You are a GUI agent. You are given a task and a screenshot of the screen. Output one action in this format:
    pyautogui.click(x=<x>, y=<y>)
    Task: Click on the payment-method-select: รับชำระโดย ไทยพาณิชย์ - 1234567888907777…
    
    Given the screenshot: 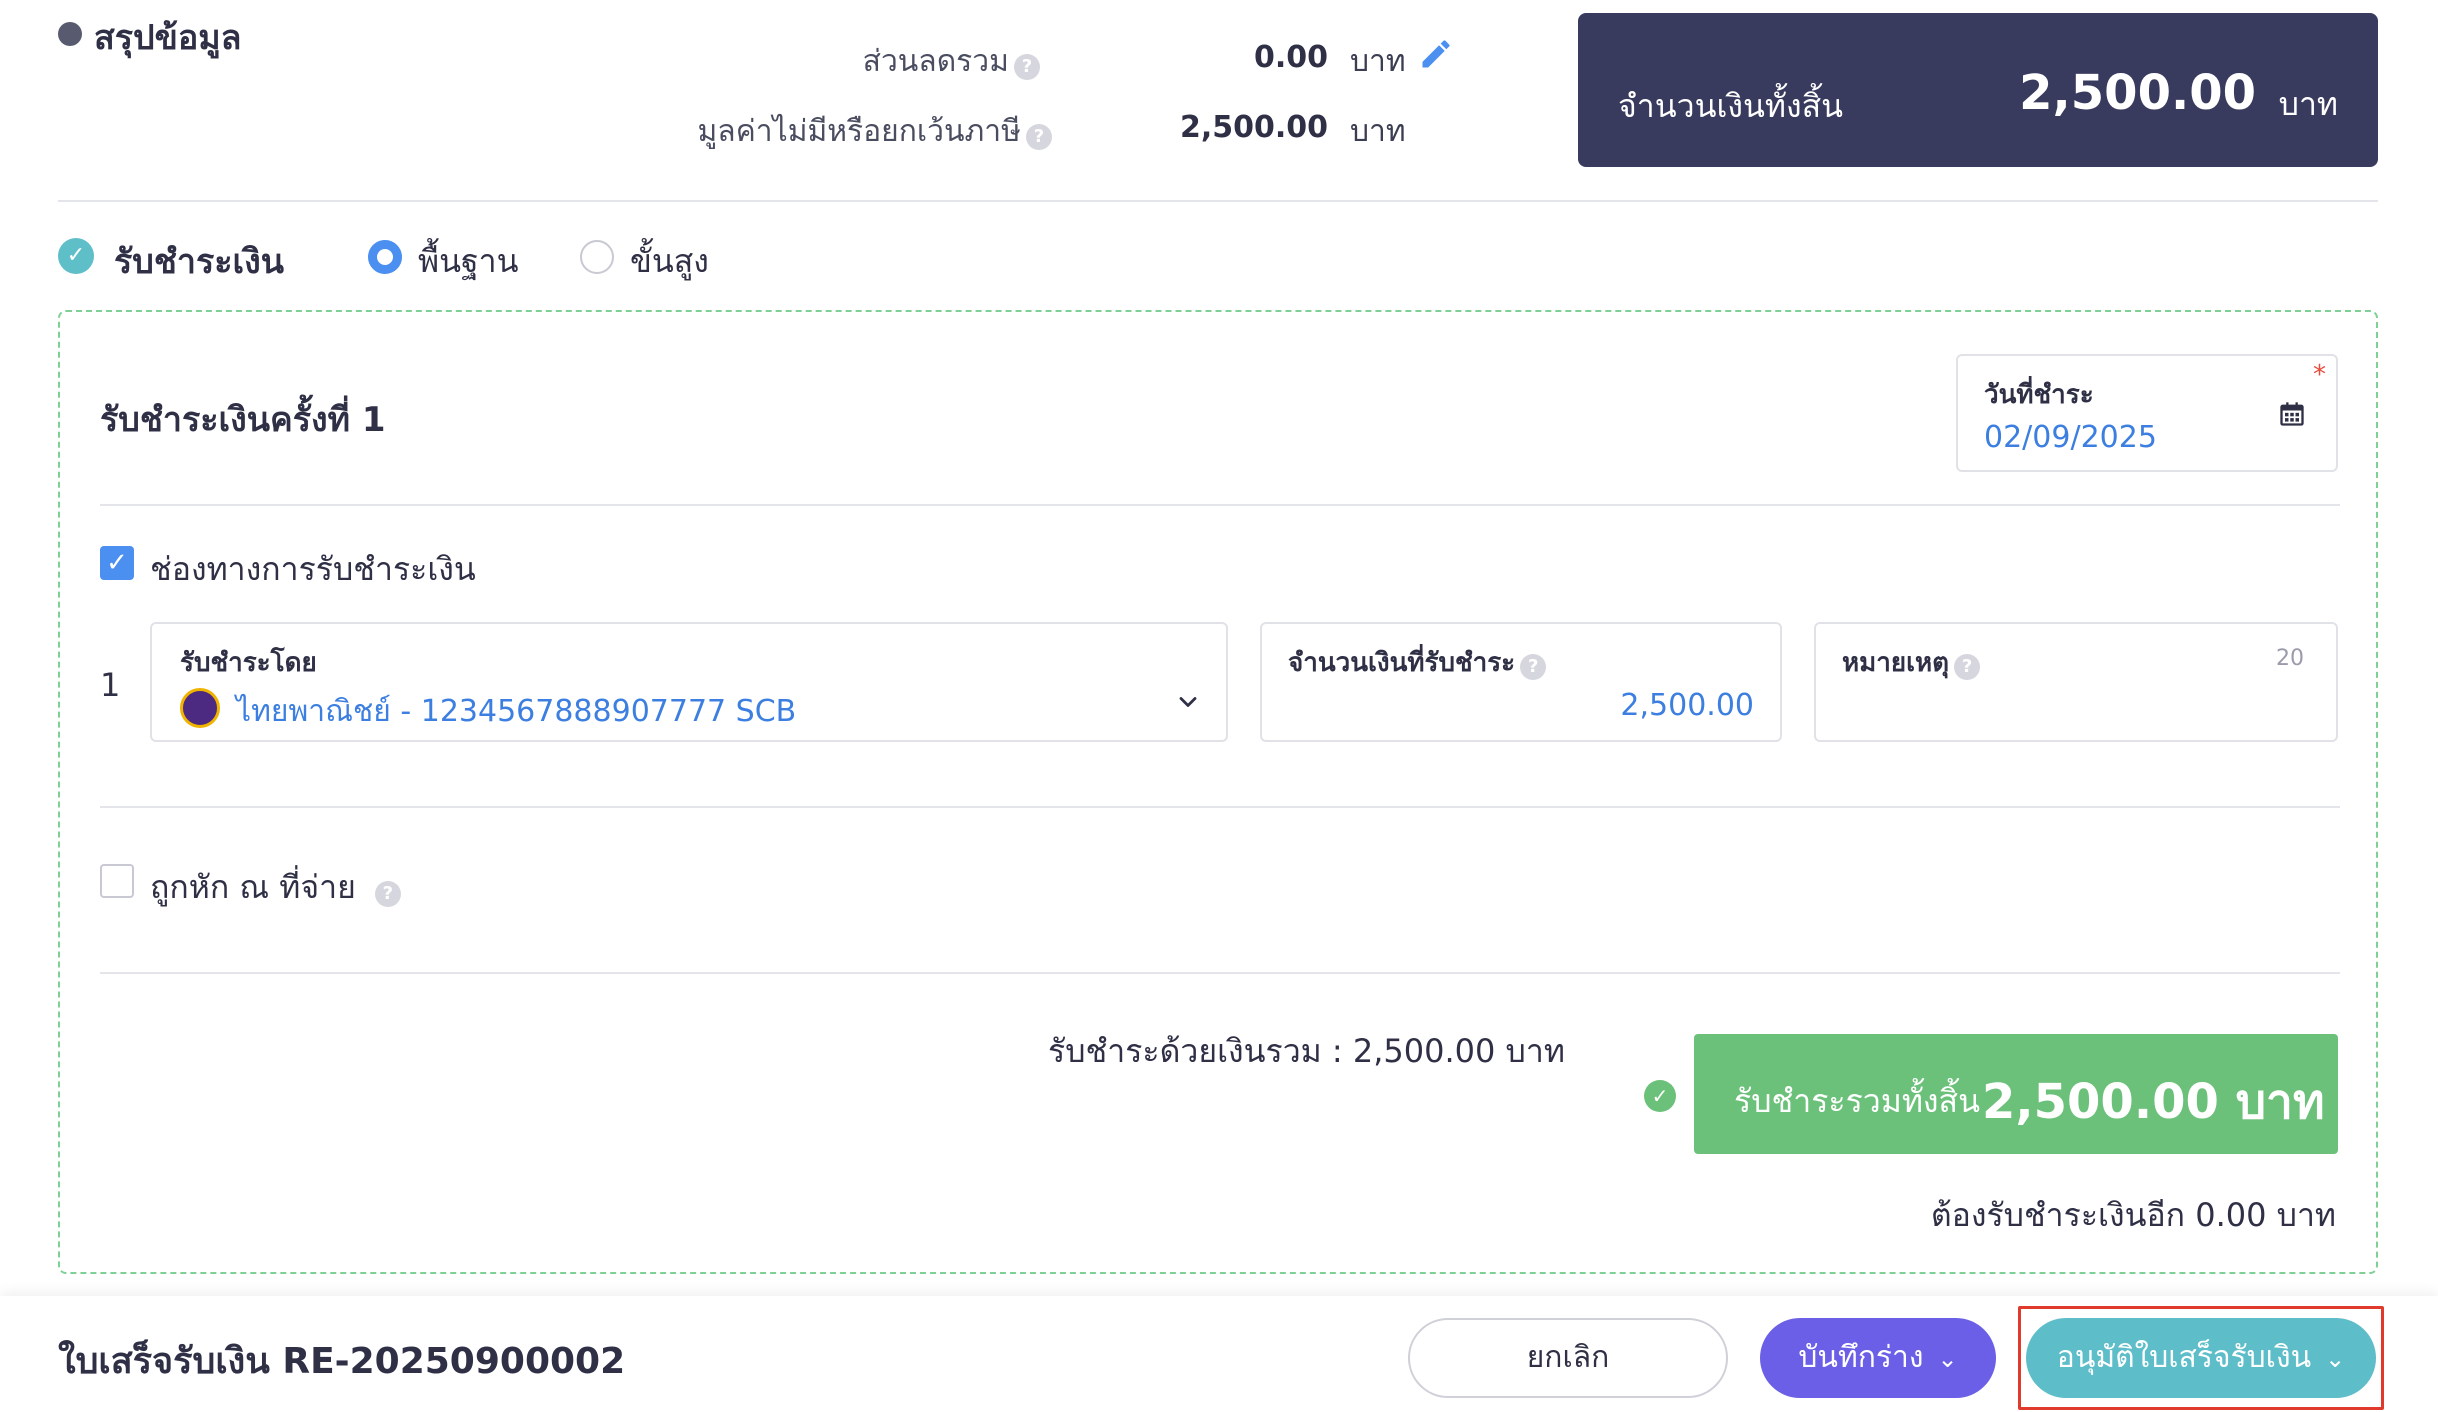 What is the action you would take?
    pyautogui.click(x=689, y=682)
    